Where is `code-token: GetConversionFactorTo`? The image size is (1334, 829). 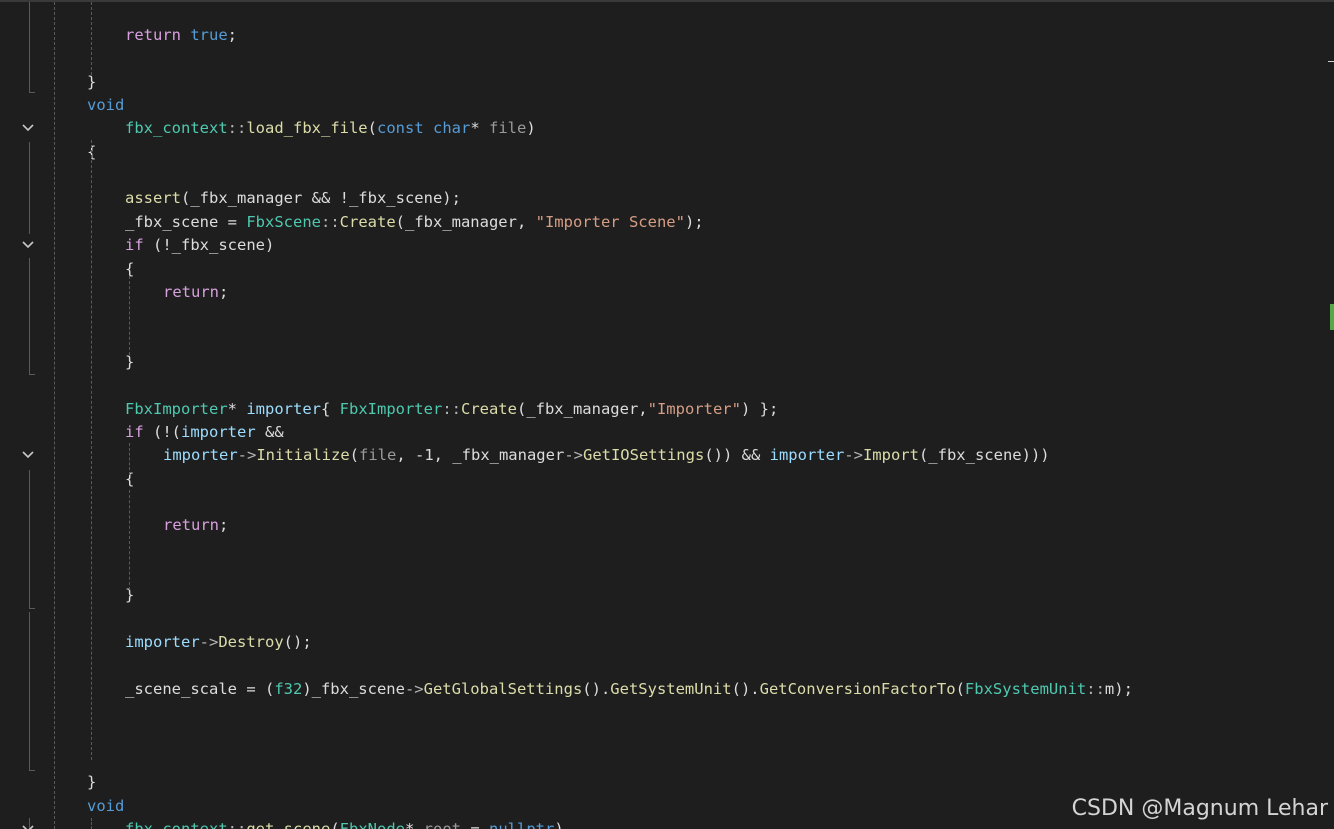
code-token: GetConversionFactorTo is located at coordinates (857, 688).